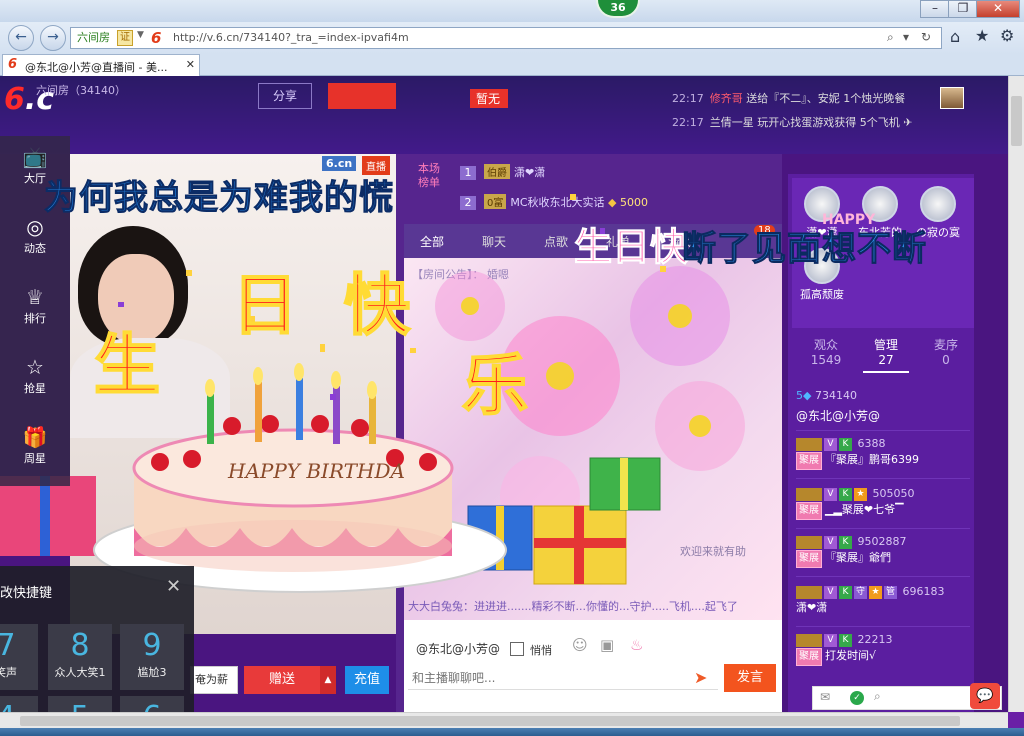  I want to click on coin-icon: ◆, so click(612, 202).